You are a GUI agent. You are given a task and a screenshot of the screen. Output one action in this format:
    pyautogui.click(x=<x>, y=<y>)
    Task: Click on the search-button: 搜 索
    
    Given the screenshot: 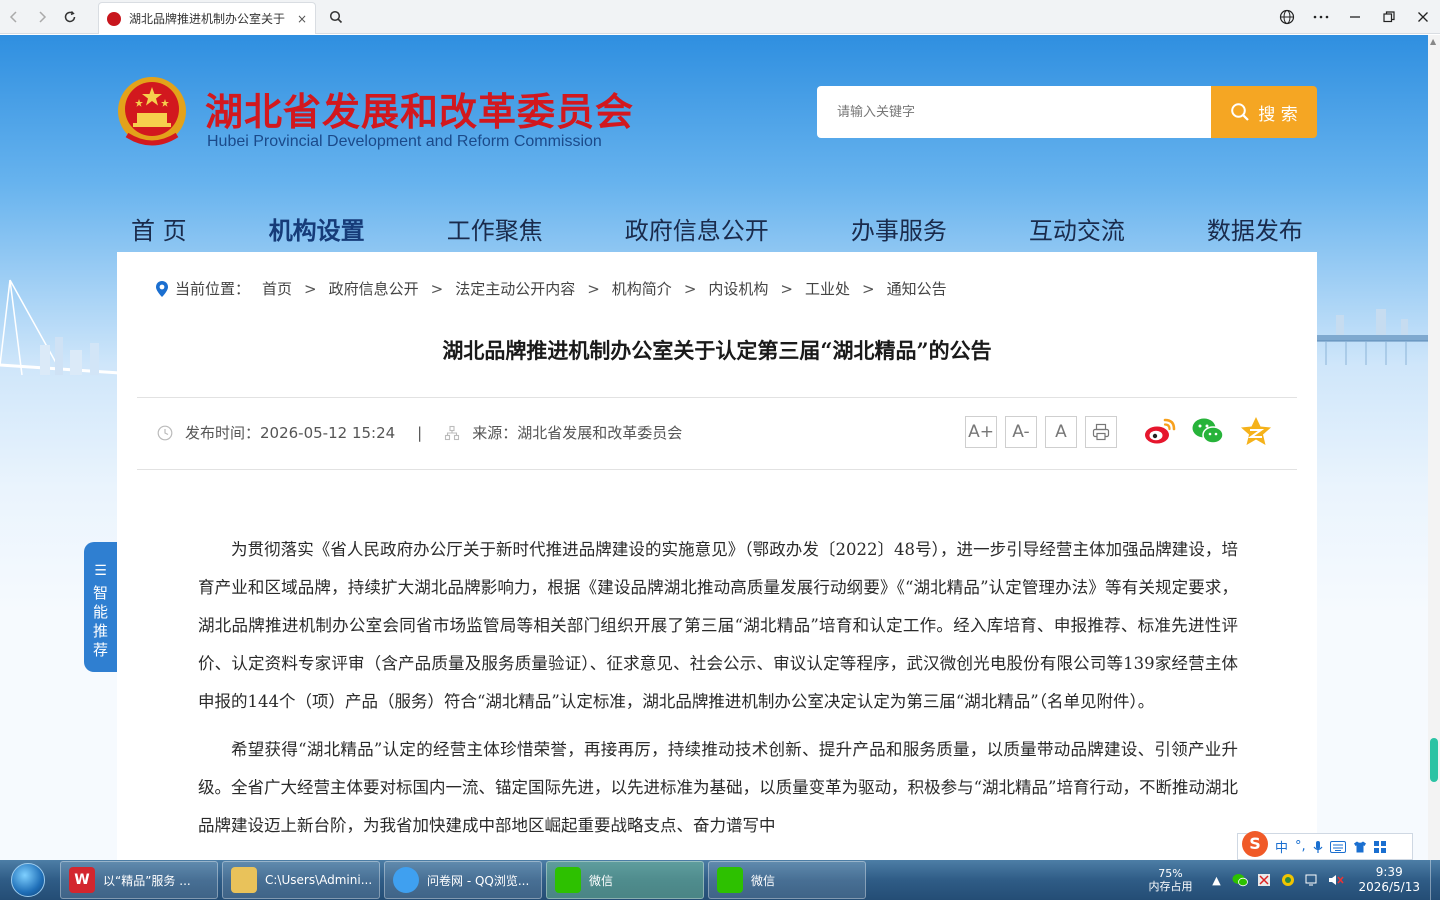 What is the action you would take?
    pyautogui.click(x=1264, y=112)
    